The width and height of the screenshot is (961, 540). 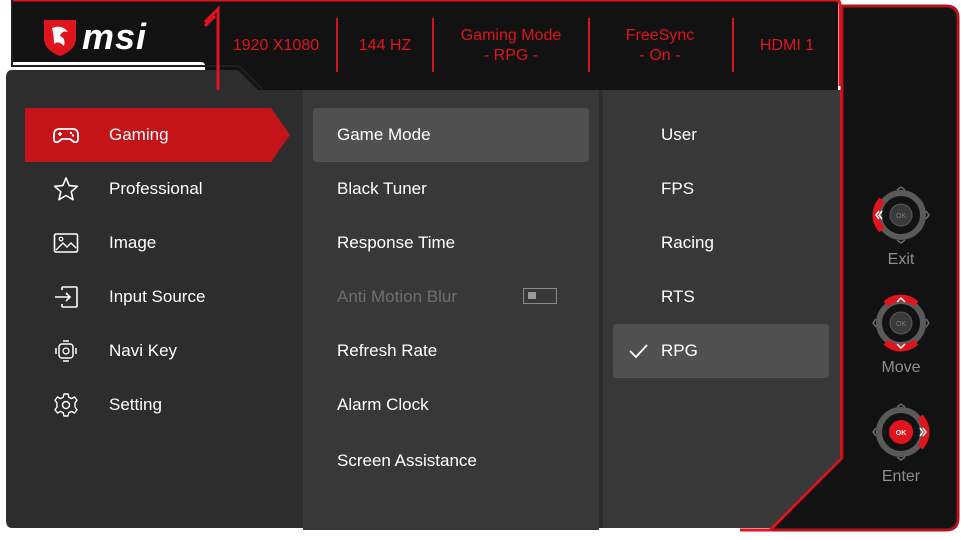 What do you see at coordinates (139, 134) in the screenshot?
I see `category-label: Gaming` at bounding box center [139, 134].